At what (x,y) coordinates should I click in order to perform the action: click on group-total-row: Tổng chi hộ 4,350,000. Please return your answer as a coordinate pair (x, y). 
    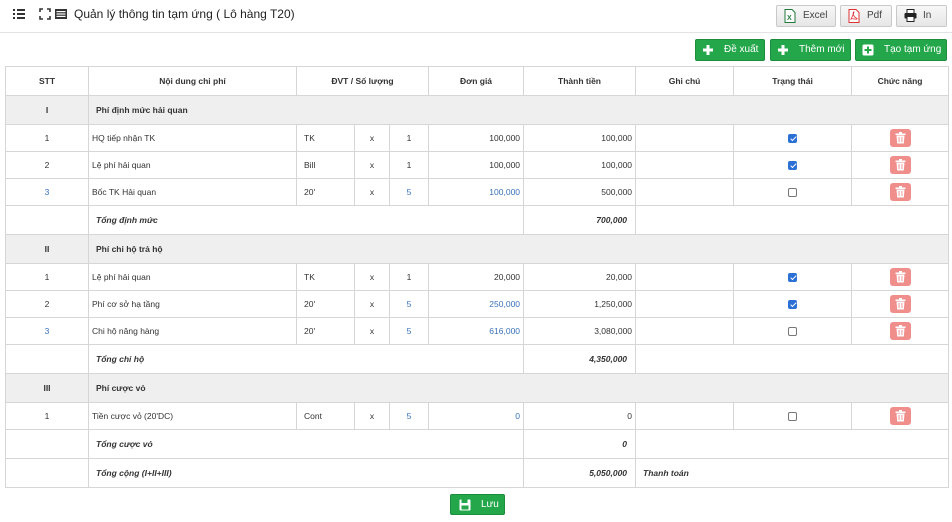
    Looking at the image, I should click on (477, 359).